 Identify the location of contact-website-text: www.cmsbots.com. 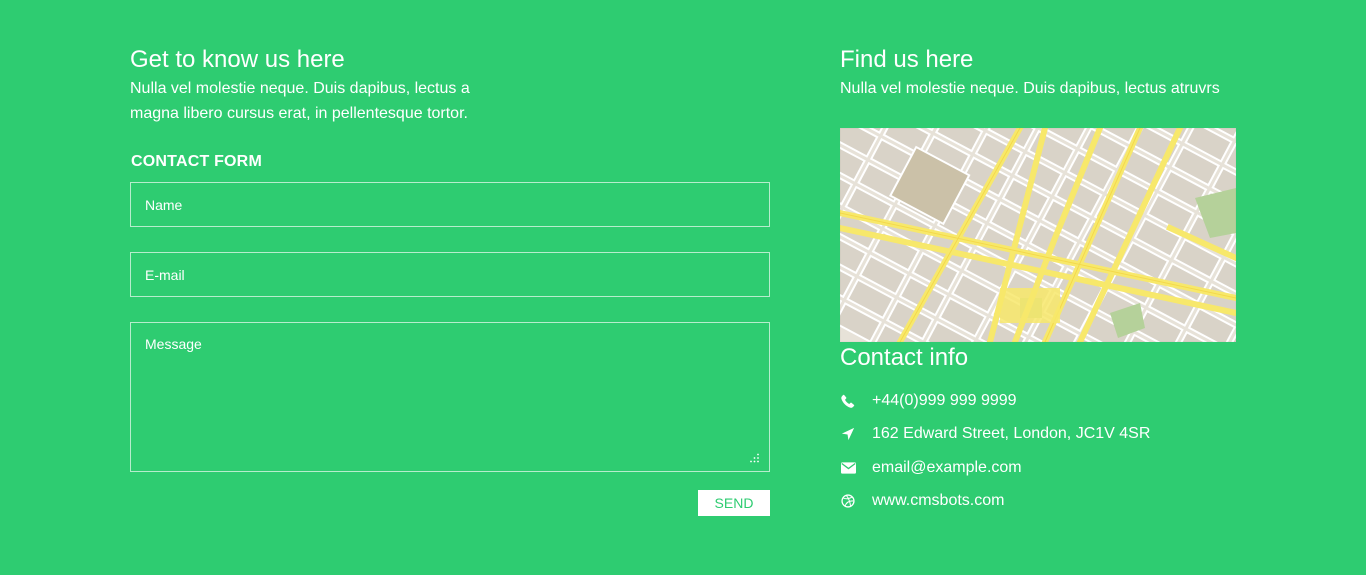
(938, 501).